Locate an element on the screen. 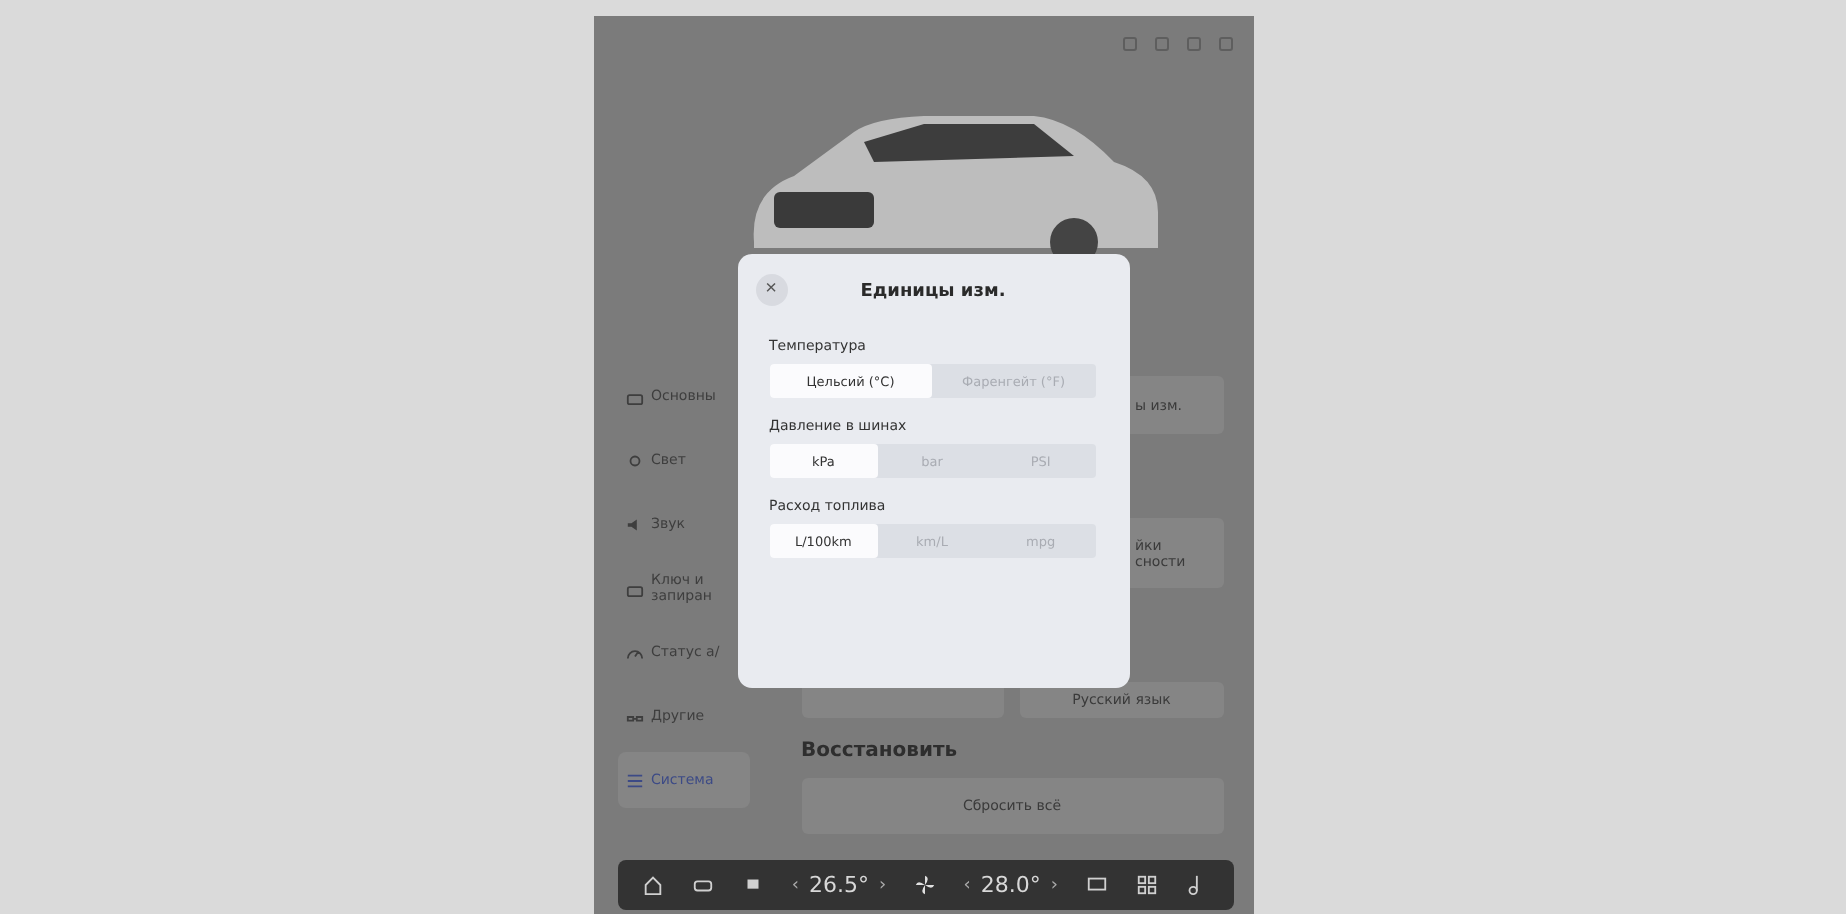  temperature-value: 28.0° is located at coordinates (1010, 885).